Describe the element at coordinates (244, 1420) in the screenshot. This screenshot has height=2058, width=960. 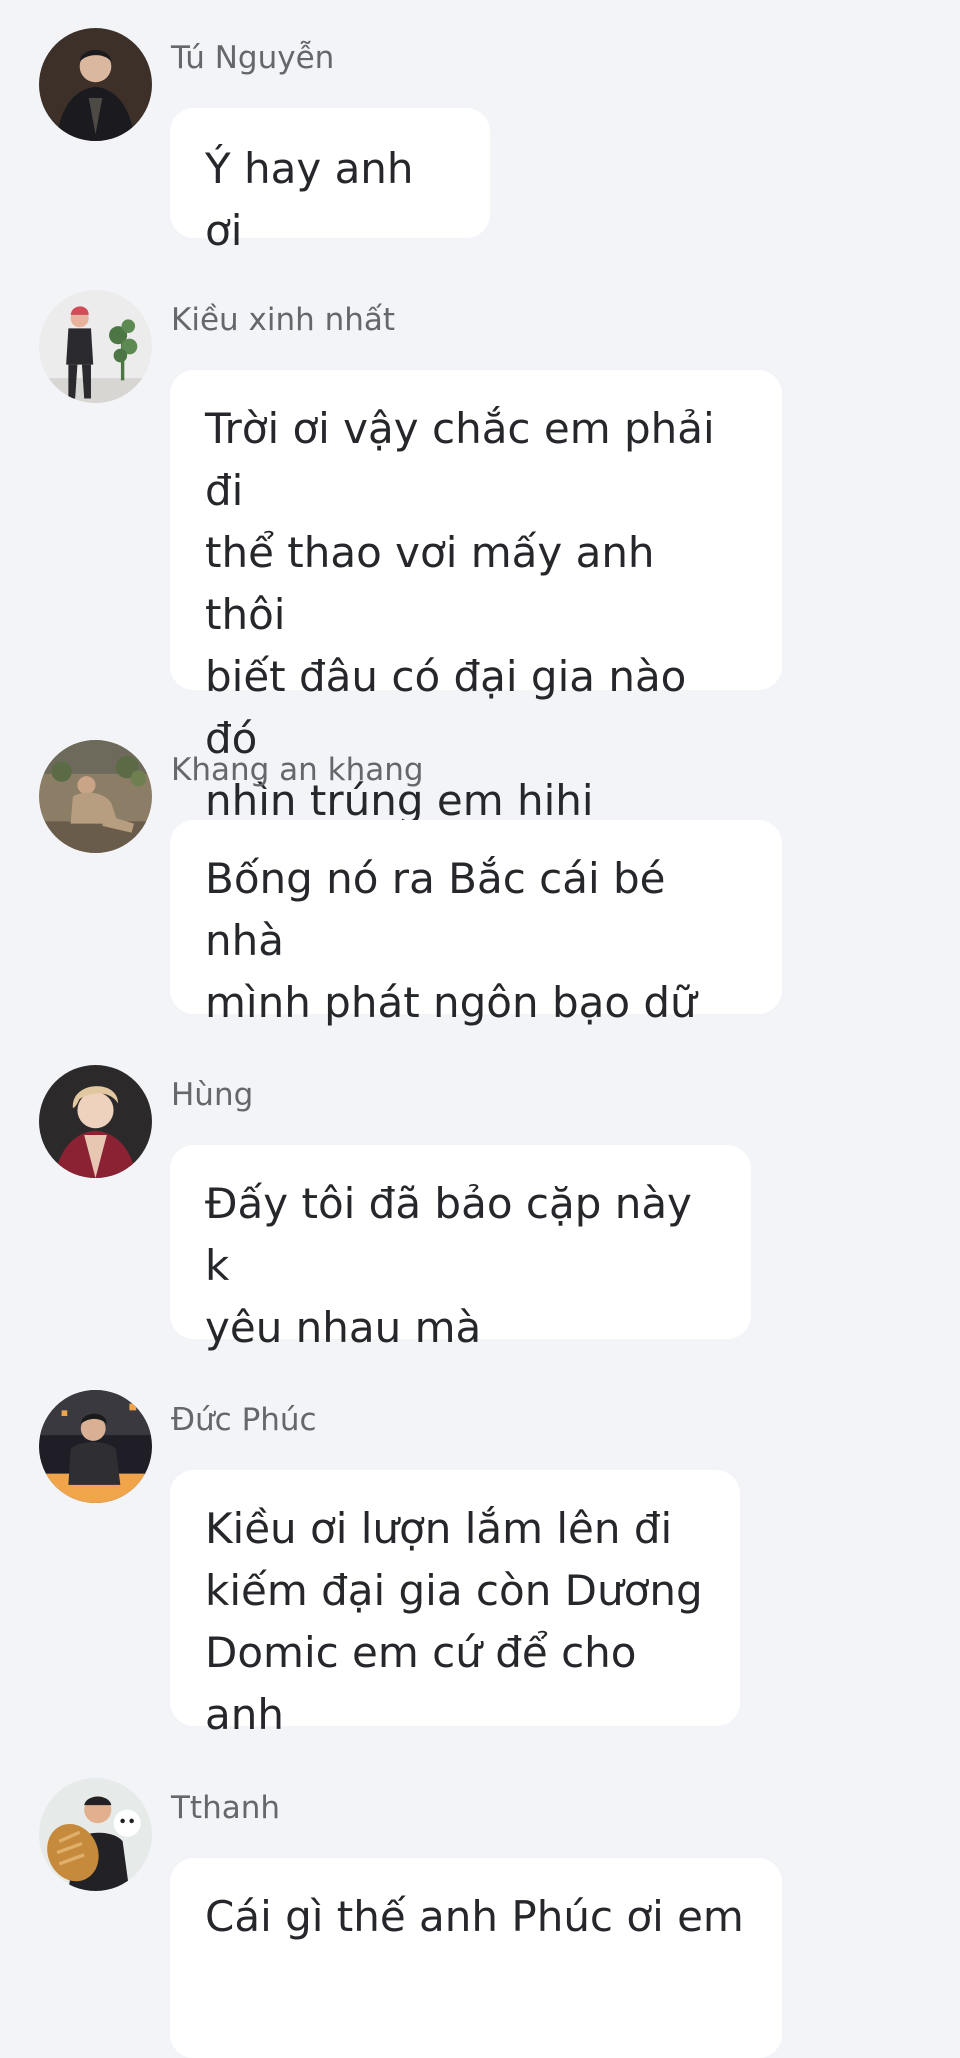
I see `sender-name: Đức Phúc` at that location.